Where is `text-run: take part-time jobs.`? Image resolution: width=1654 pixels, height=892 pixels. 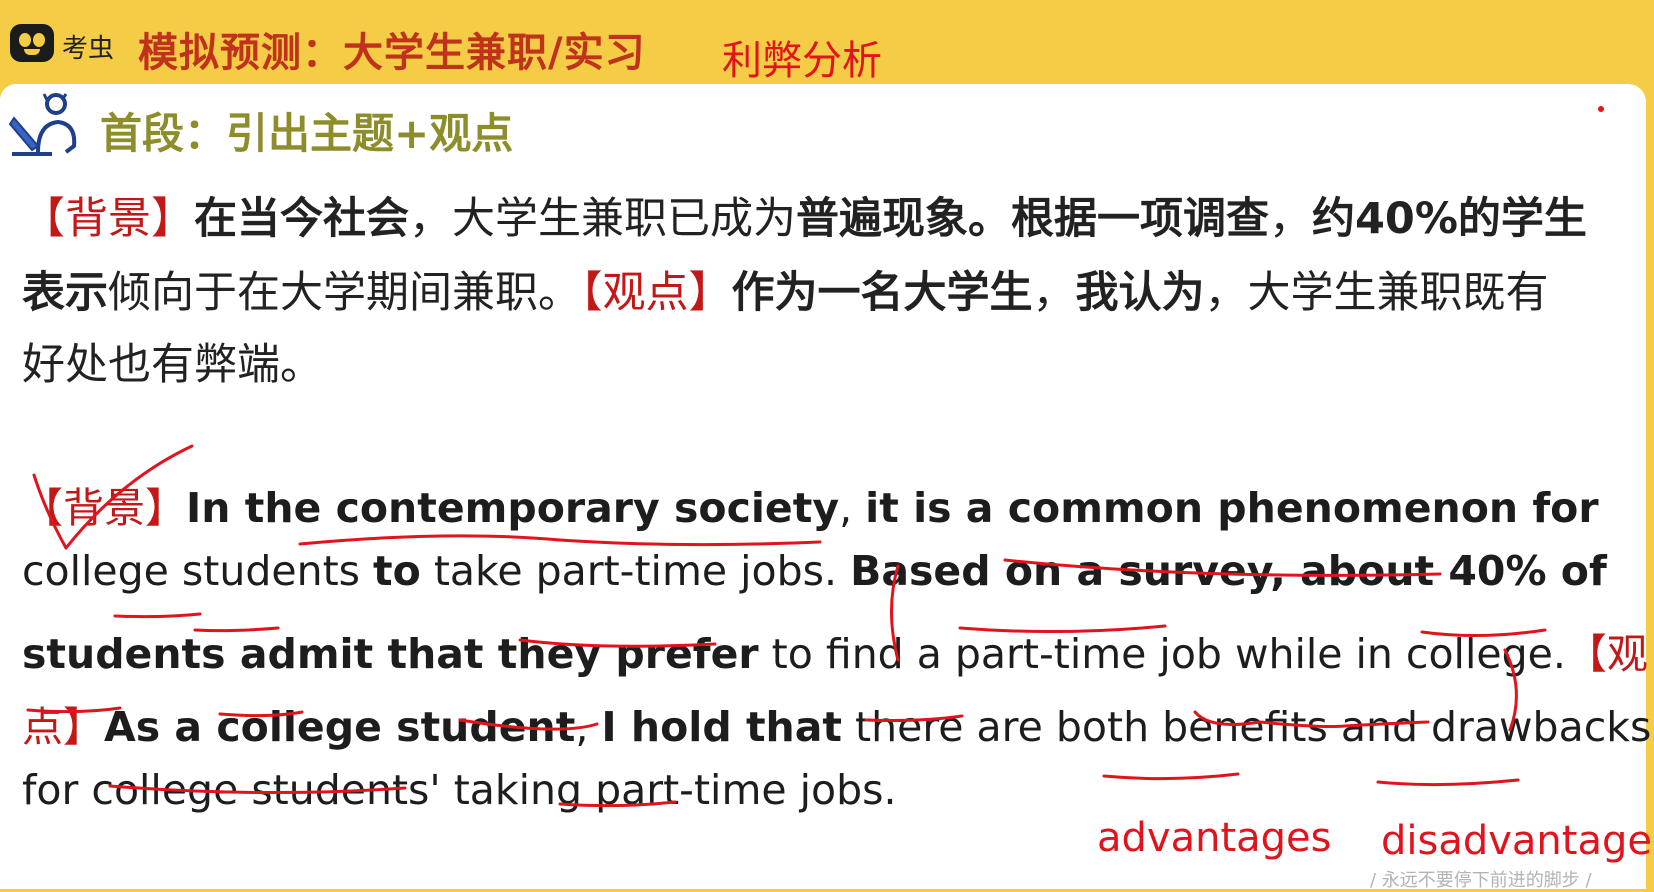
text-run: take part-time jobs. is located at coordinates (635, 571).